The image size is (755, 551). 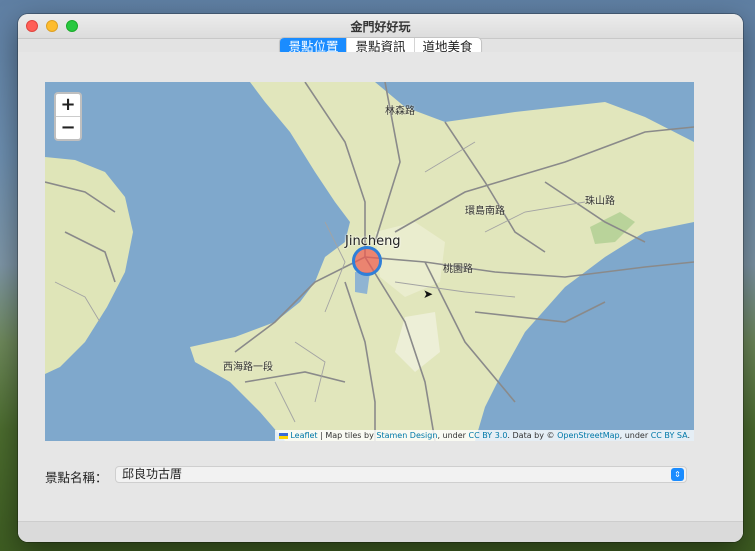 What do you see at coordinates (400, 111) in the screenshot?
I see `road-label: 林森路` at bounding box center [400, 111].